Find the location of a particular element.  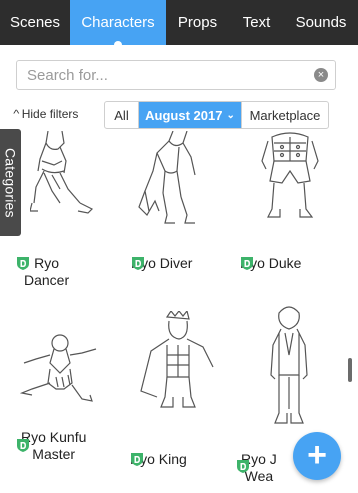

character-label: Ryo Kunfu Master is located at coordinates (51, 446).